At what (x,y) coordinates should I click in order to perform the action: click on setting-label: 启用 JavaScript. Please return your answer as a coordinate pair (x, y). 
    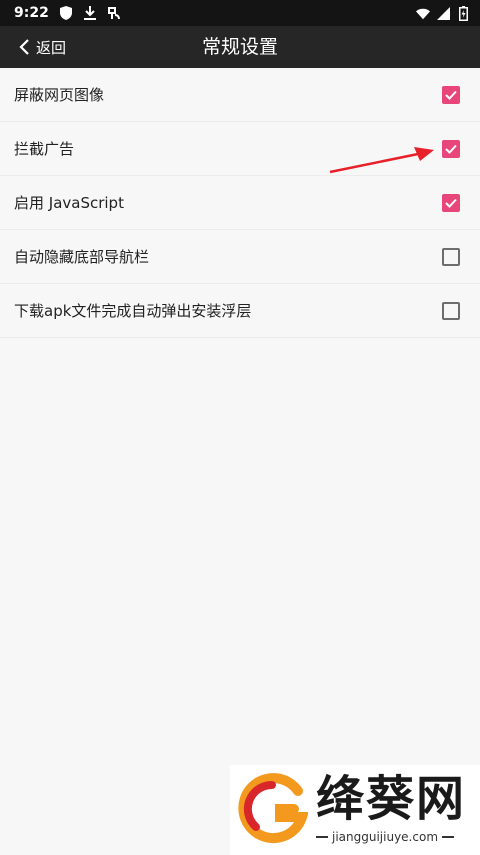
    Looking at the image, I should click on (69, 203).